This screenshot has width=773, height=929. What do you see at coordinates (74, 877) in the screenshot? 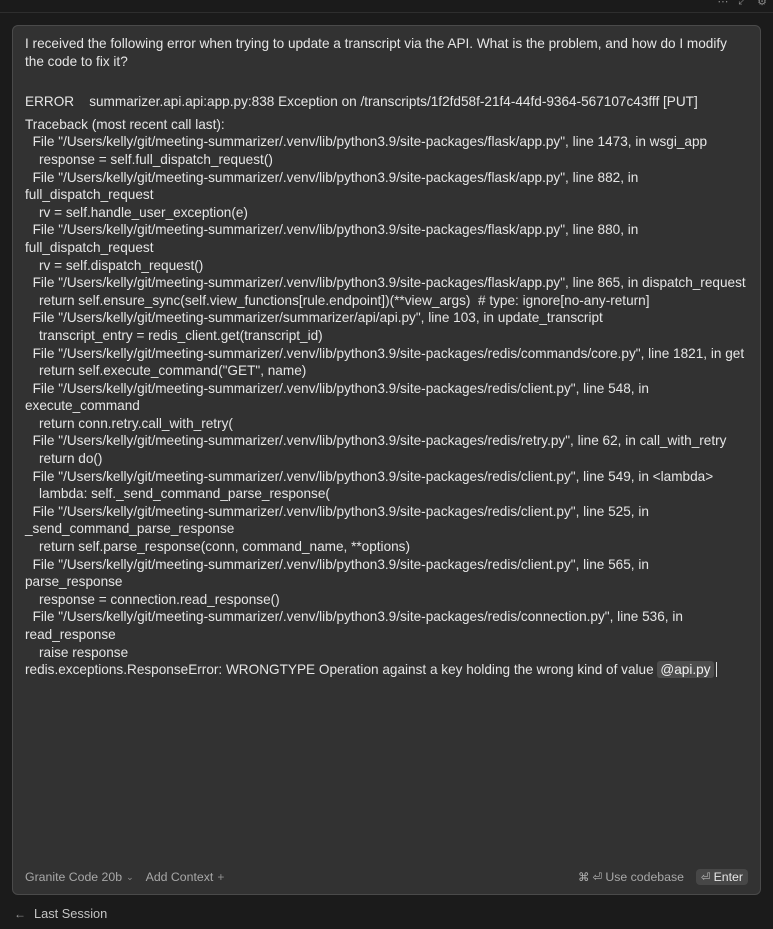
I see `model-name: Granite Code 20b` at bounding box center [74, 877].